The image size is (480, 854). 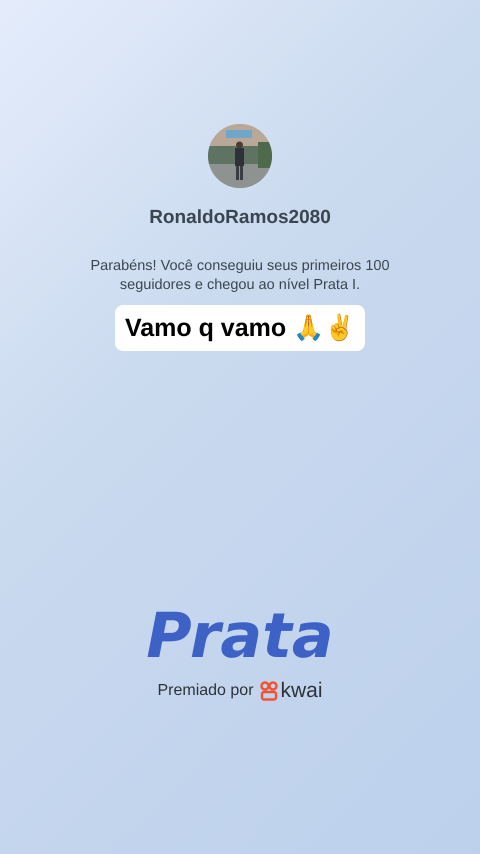 What do you see at coordinates (205, 690) in the screenshot?
I see `awarded-by-label: Premiado por` at bounding box center [205, 690].